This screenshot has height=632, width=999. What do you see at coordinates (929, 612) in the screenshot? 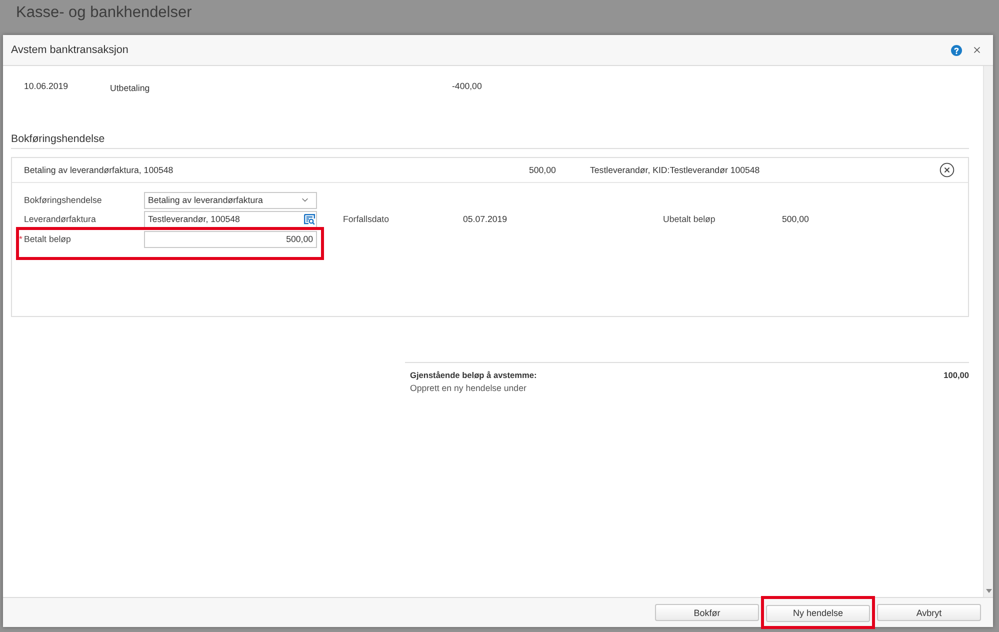
I see `dialog-button: Avbryt` at bounding box center [929, 612].